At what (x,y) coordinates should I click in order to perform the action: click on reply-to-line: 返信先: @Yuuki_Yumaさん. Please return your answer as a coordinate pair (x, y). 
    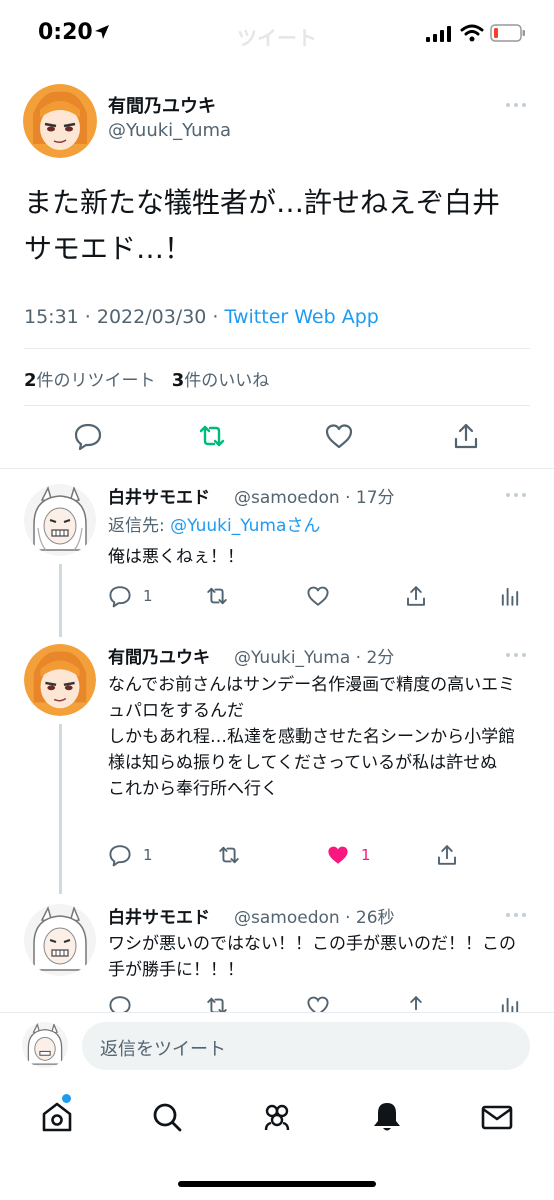
    Looking at the image, I should click on (214, 523).